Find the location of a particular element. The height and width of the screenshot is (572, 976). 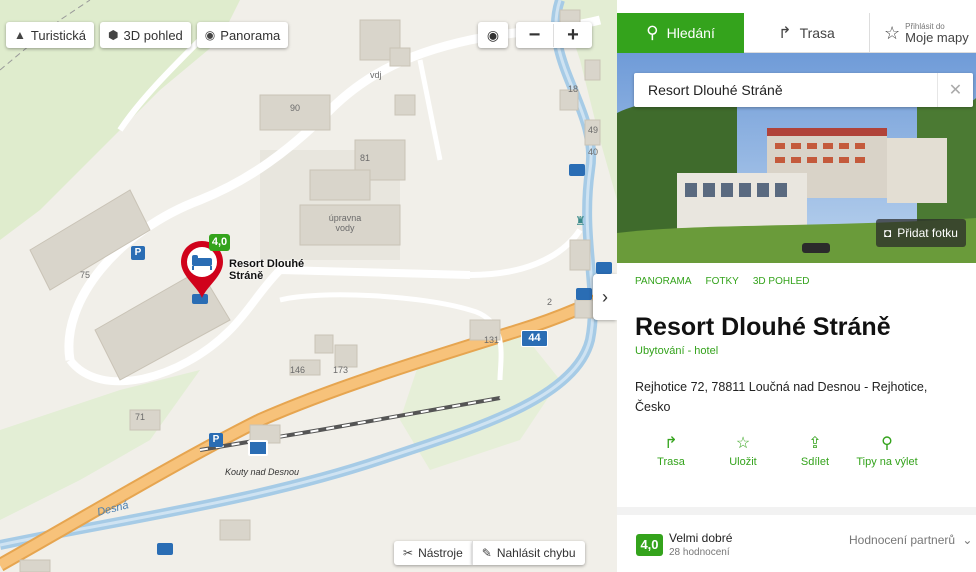

building-label: 173 is located at coordinates (341, 370).